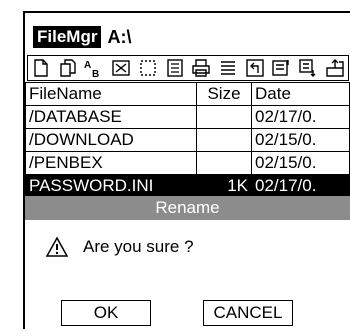 The height and width of the screenshot is (331, 350). I want to click on svg-text: B, so click(95, 73).